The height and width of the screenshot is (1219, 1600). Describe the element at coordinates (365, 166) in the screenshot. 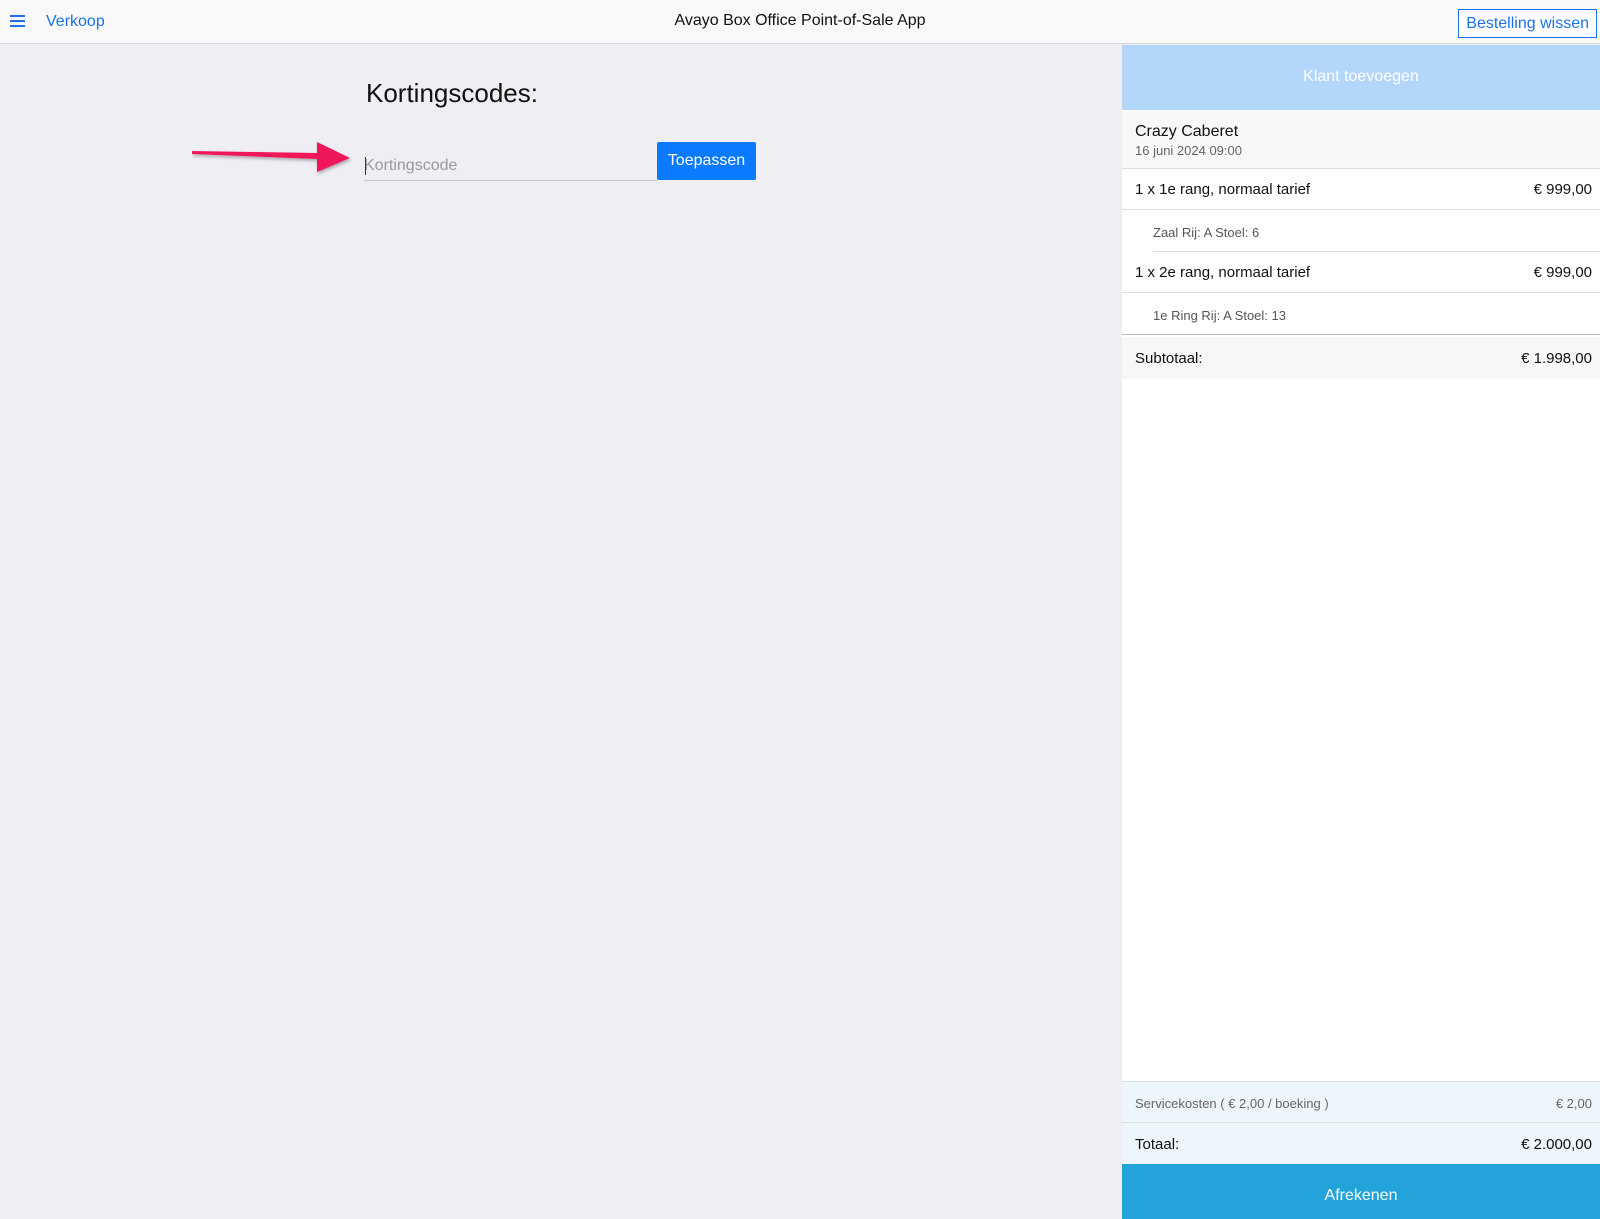

I see `text-cursor` at that location.